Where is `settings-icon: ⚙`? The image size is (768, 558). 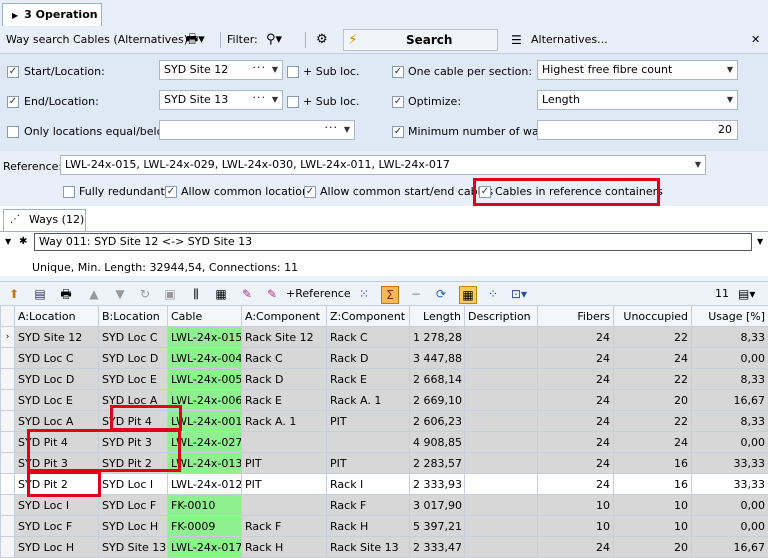
settings-icon: ⚙ is located at coordinates (322, 40).